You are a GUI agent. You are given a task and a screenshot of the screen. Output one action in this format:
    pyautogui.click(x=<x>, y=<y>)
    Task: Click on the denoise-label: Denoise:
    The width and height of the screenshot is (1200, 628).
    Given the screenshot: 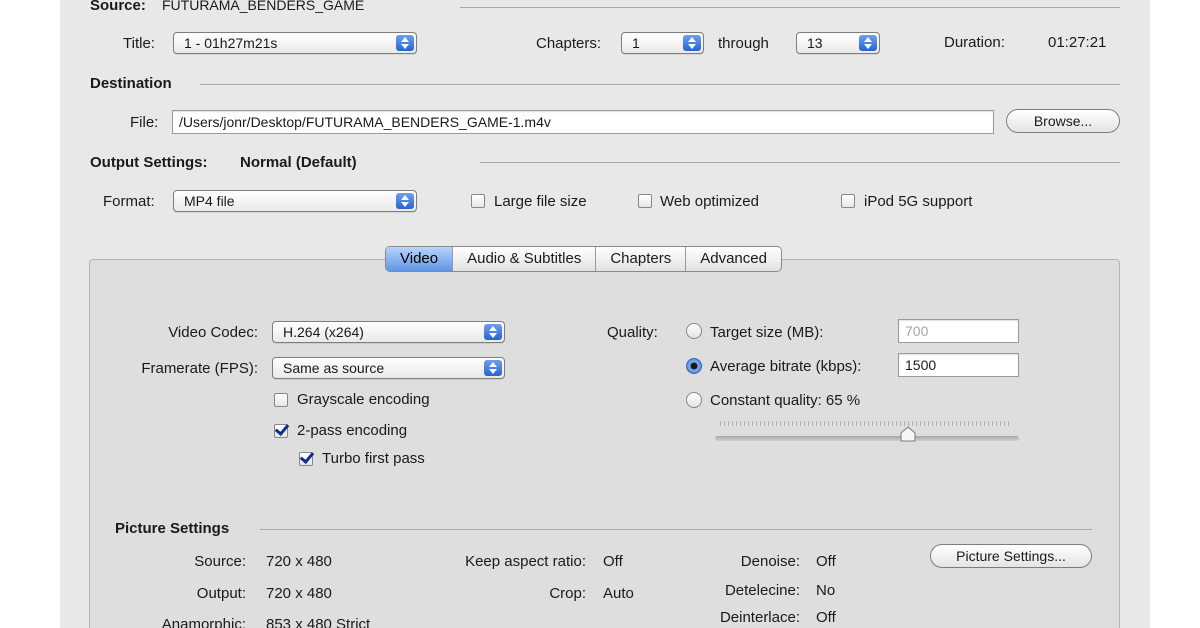 What is the action you would take?
    pyautogui.click(x=770, y=561)
    